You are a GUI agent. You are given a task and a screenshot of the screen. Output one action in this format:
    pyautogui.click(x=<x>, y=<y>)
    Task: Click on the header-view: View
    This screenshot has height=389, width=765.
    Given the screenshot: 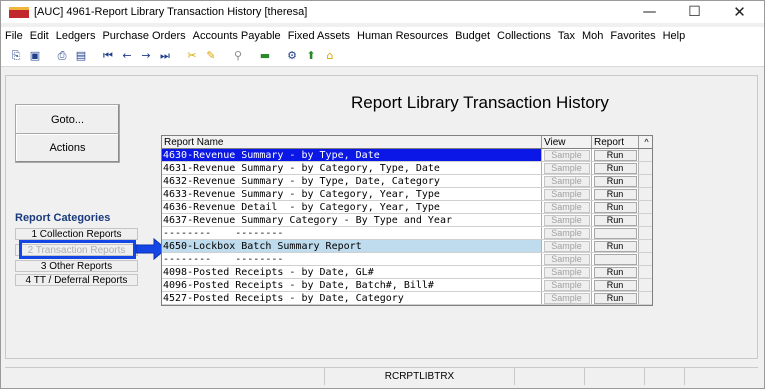 What is the action you would take?
    pyautogui.click(x=567, y=142)
    